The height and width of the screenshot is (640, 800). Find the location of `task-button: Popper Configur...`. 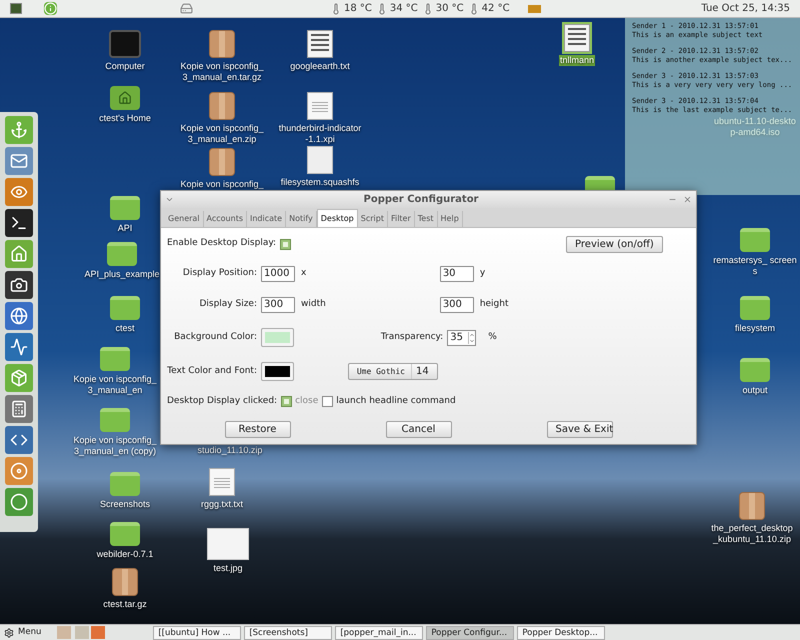

task-button: Popper Configur... is located at coordinates (470, 633).